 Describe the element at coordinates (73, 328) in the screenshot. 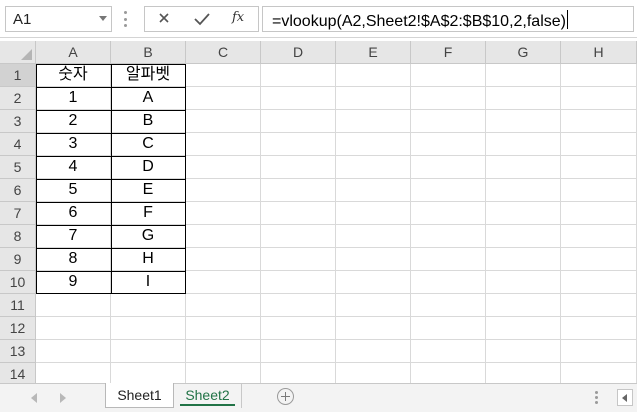

I see `cell-A12` at that location.